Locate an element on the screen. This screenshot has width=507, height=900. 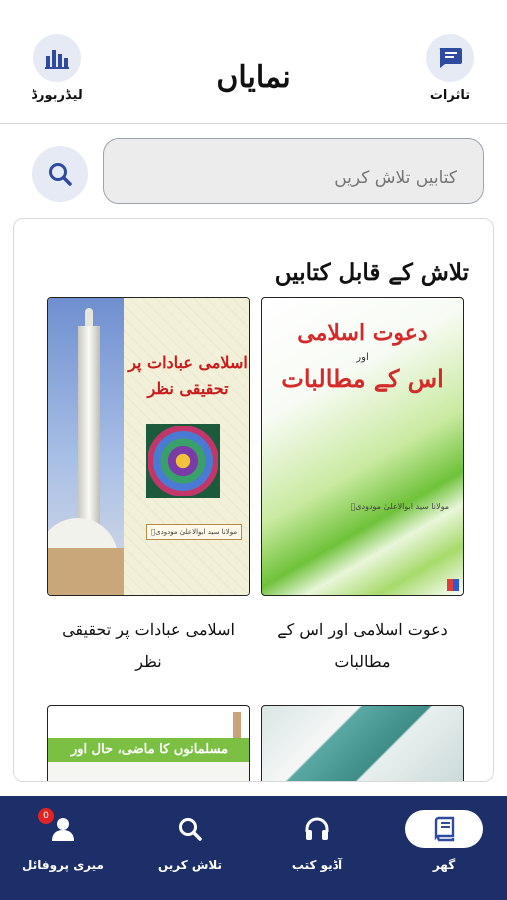
cover-title: اسلامی عبادات پر تحقیقی نظر is located at coordinates (188, 376).